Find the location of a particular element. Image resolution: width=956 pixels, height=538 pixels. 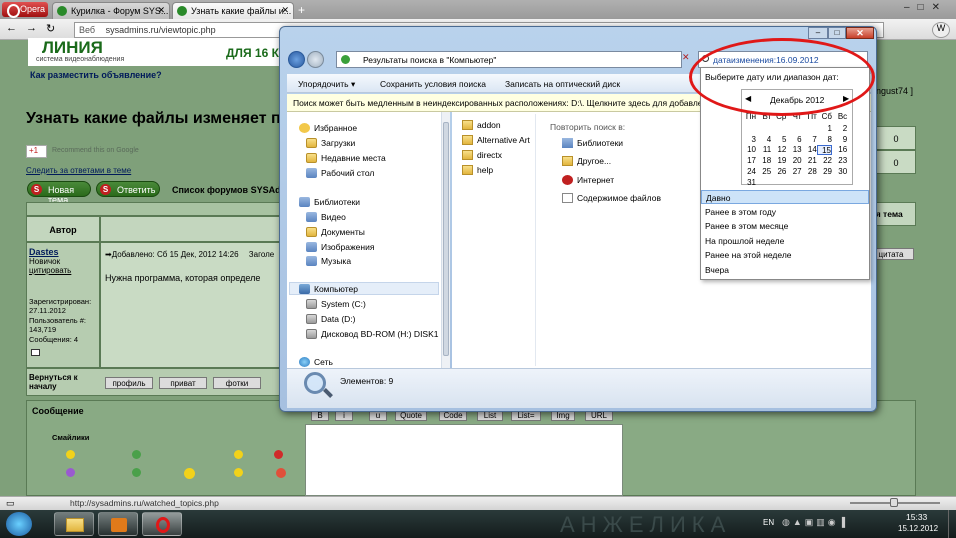

date-option: Ранее в этом году is located at coordinates (785, 212).